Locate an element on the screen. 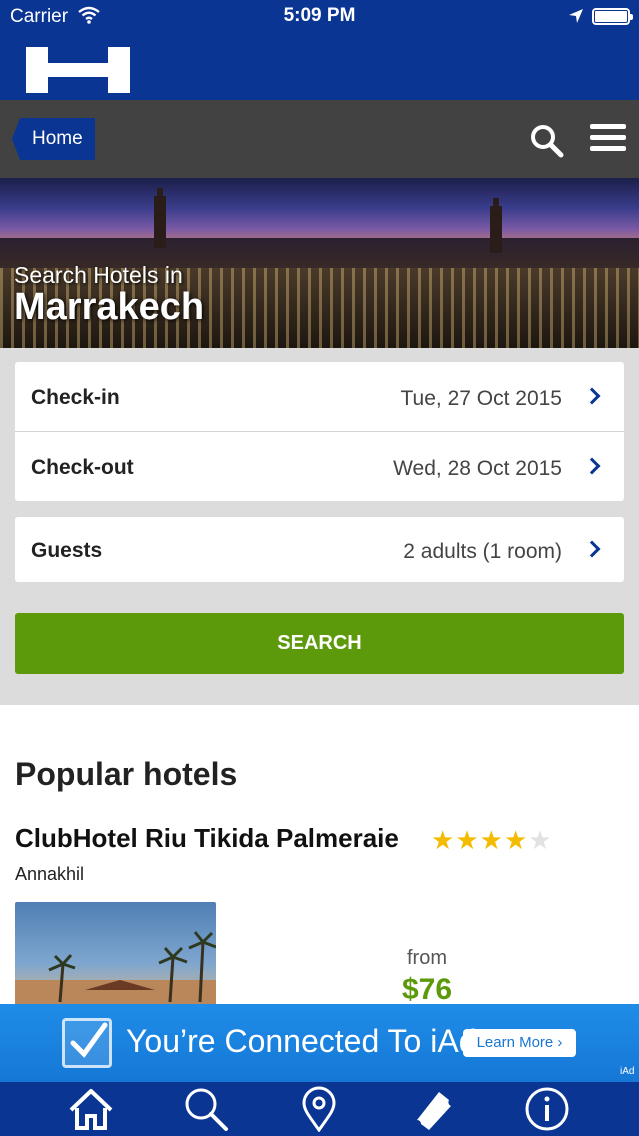 The image size is (639, 1136). hero-subtitle: Search Hotels in is located at coordinates (98, 275).